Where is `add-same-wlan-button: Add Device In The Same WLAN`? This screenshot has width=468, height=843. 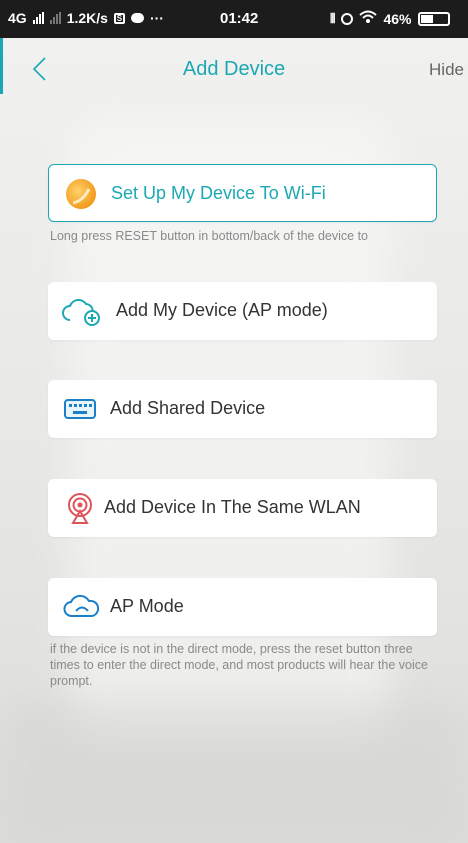
add-same-wlan-button: Add Device In The Same WLAN is located at coordinates (242, 508).